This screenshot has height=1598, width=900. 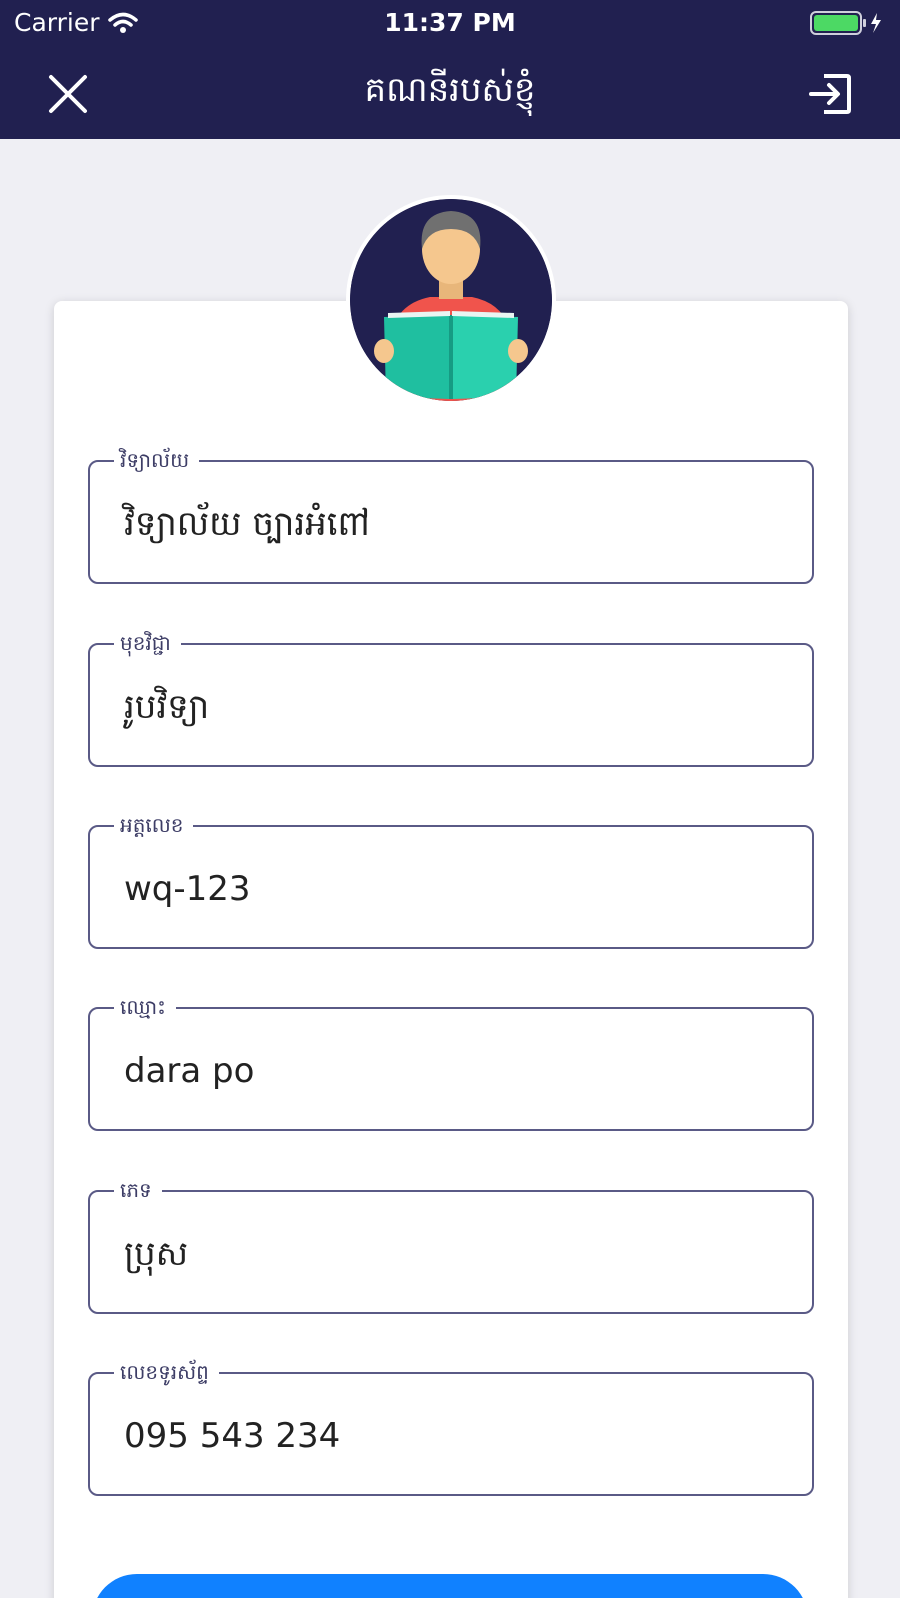 I want to click on school-field-value: វិទ្យាល័យ ច្បារអំពៅ, so click(x=247, y=524).